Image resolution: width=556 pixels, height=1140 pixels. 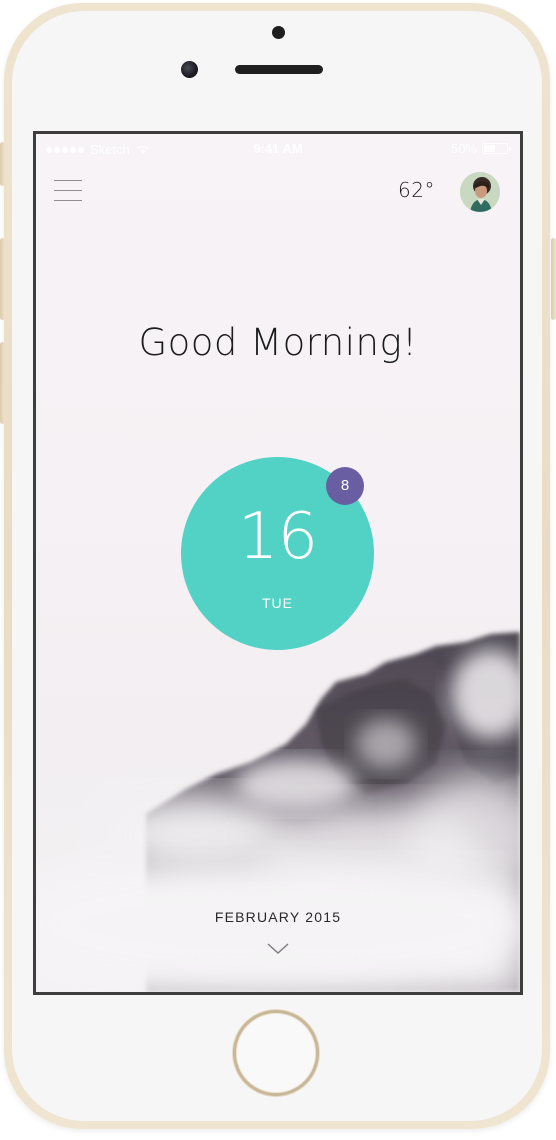 I want to click on mute-switch, so click(x=2, y=164).